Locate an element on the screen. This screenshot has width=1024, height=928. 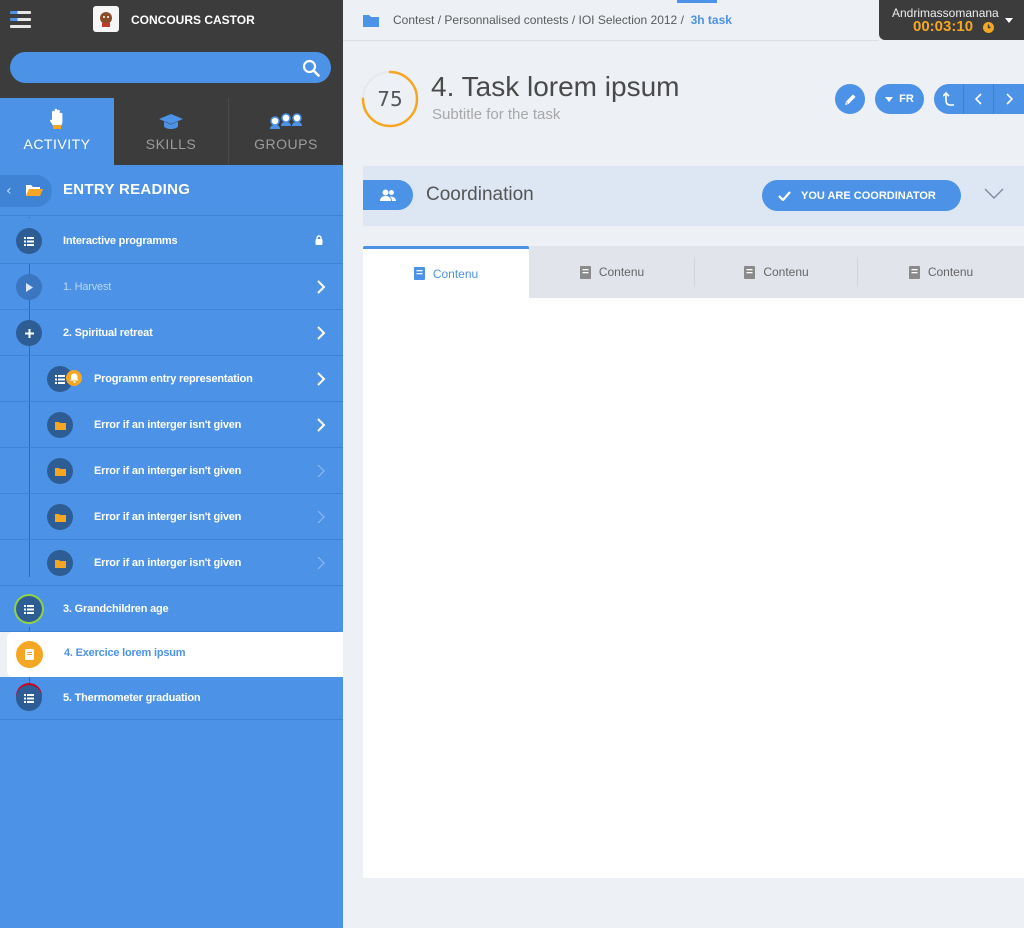
tree-item: 2. Spiritual retreat is located at coordinates (171, 333).